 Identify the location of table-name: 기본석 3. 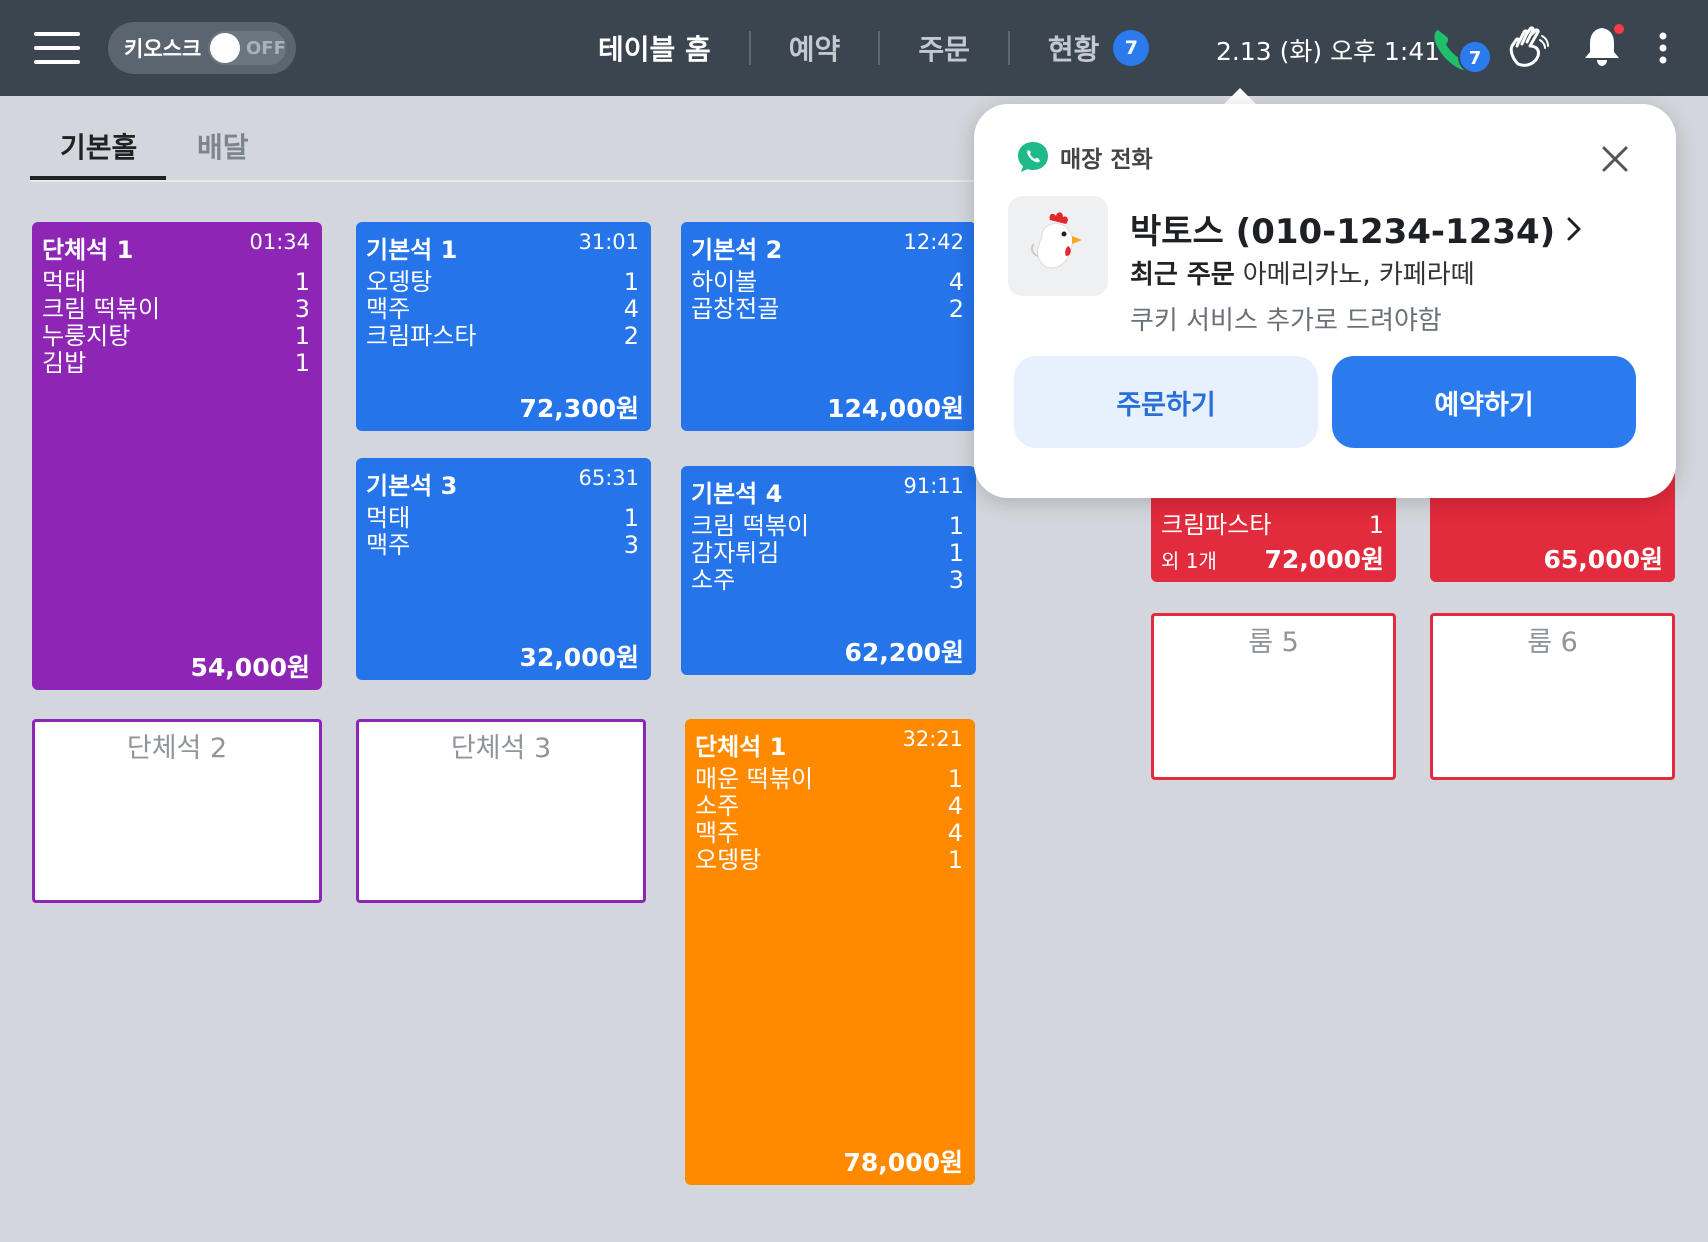
(412, 486).